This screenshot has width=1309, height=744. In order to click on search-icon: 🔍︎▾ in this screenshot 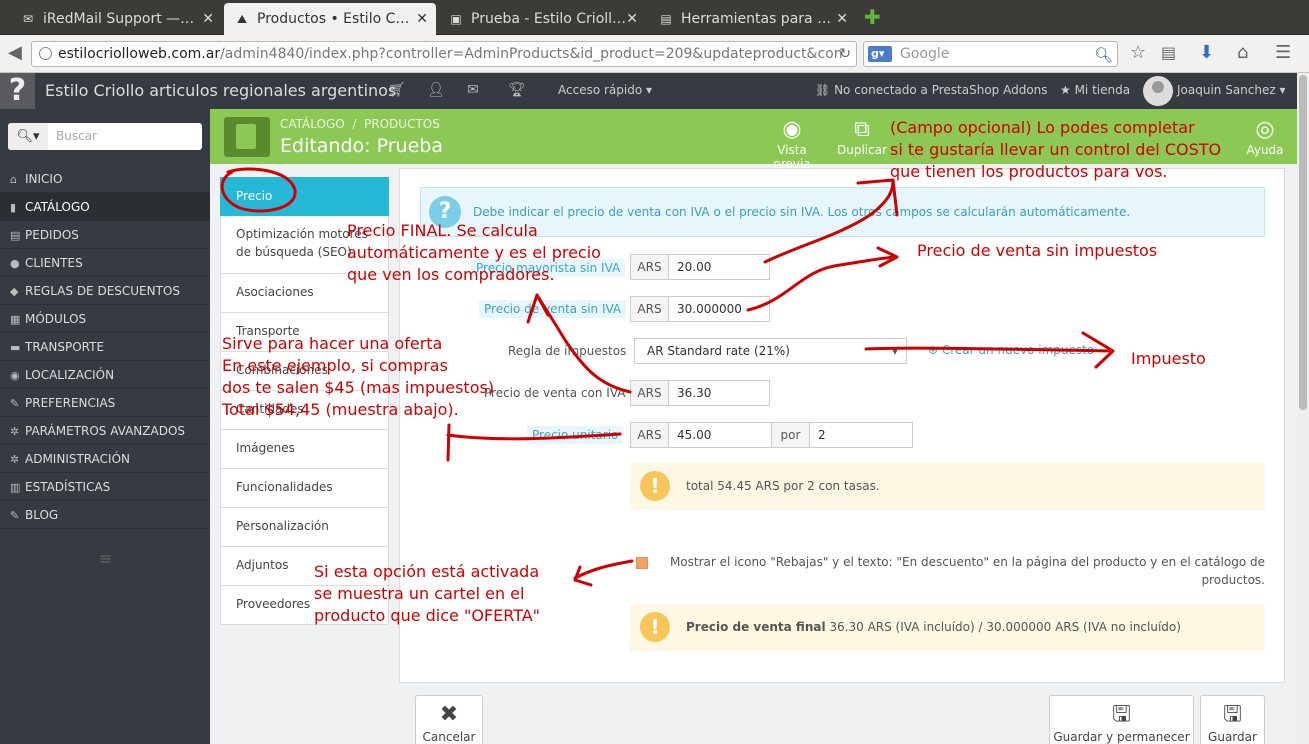, I will do `click(28, 136)`.